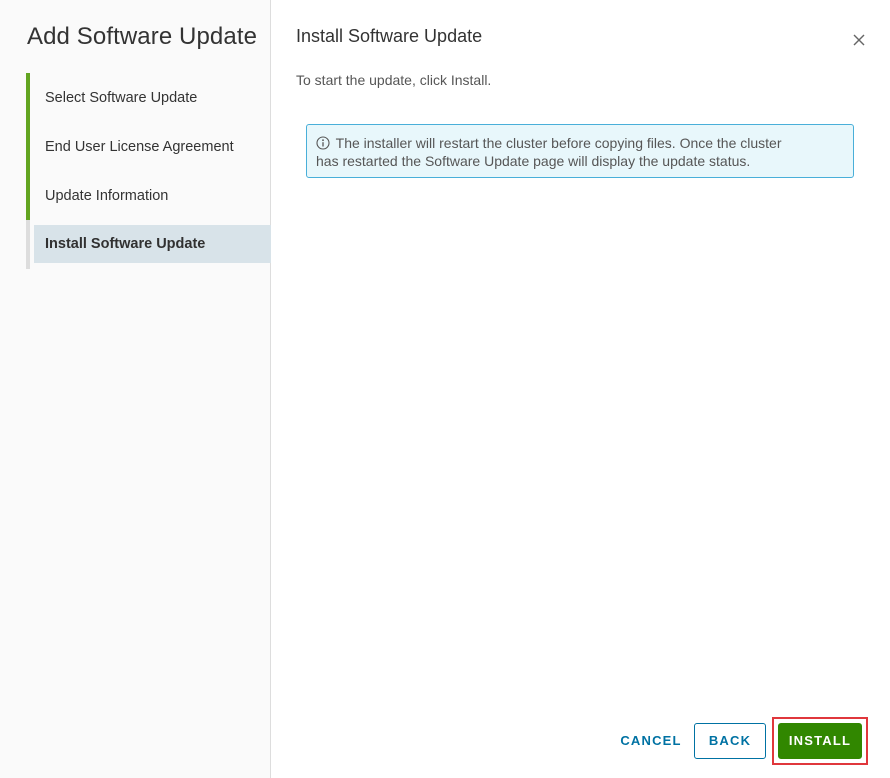  I want to click on close-icon, so click(859, 40).